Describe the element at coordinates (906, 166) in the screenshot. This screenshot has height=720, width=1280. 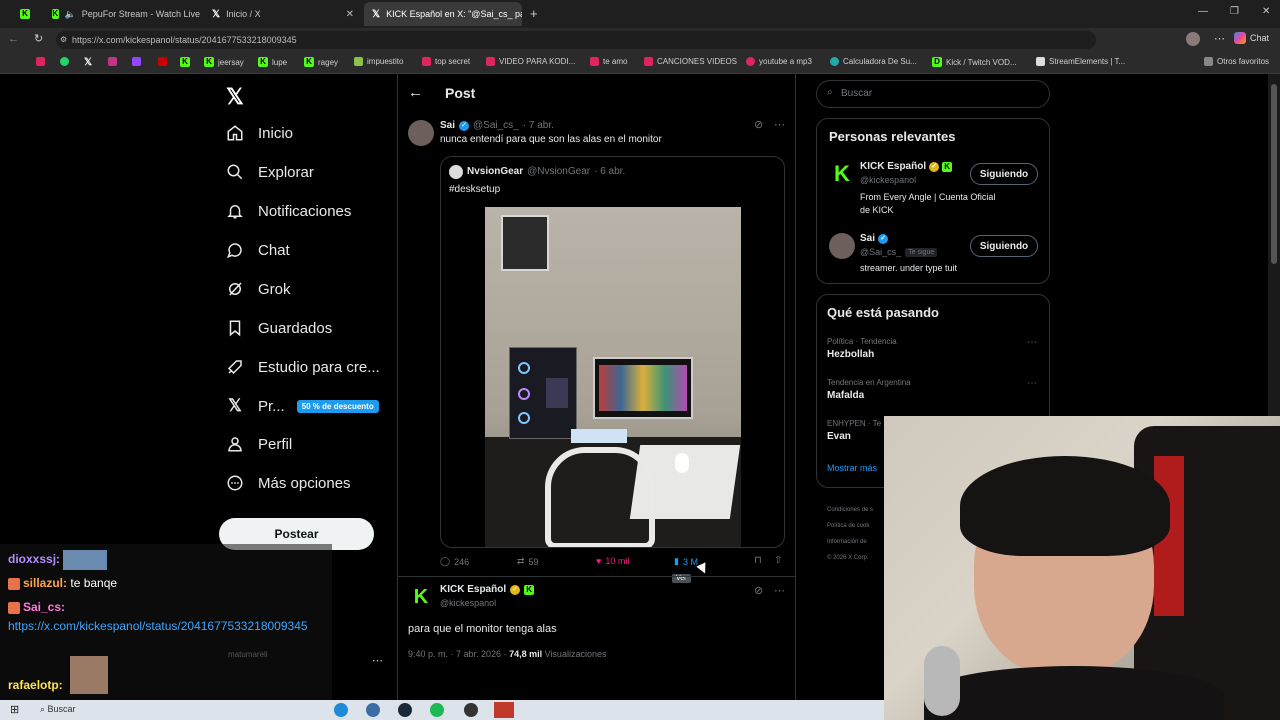
I see `kick-person-name: KICK Español ✓ K` at that location.